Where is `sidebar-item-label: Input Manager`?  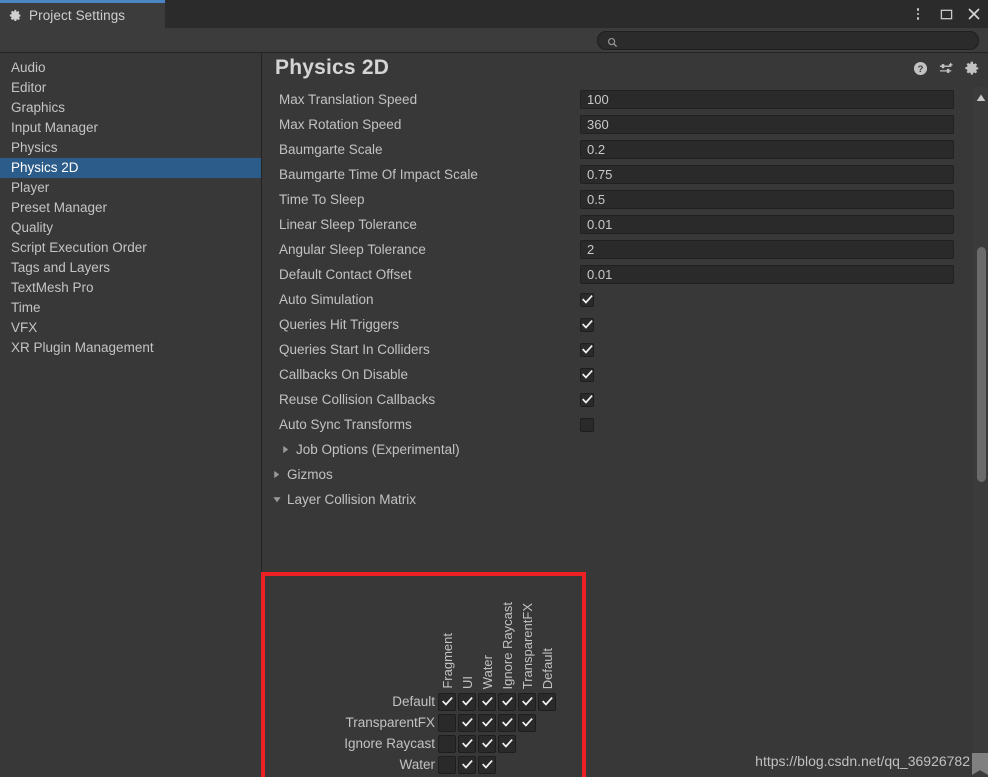 sidebar-item-label: Input Manager is located at coordinates (55, 127).